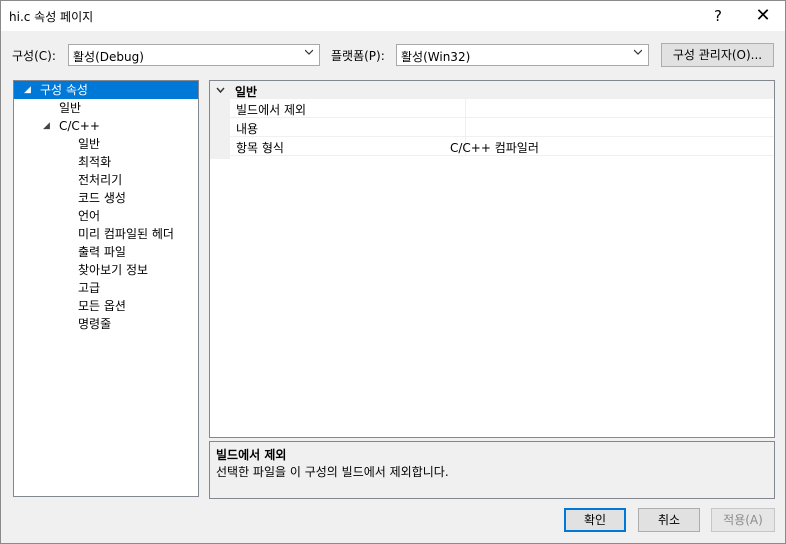  What do you see at coordinates (113, 270) in the screenshot?
I see `tree-item-browse-information: 찾아보기 정보` at bounding box center [113, 270].